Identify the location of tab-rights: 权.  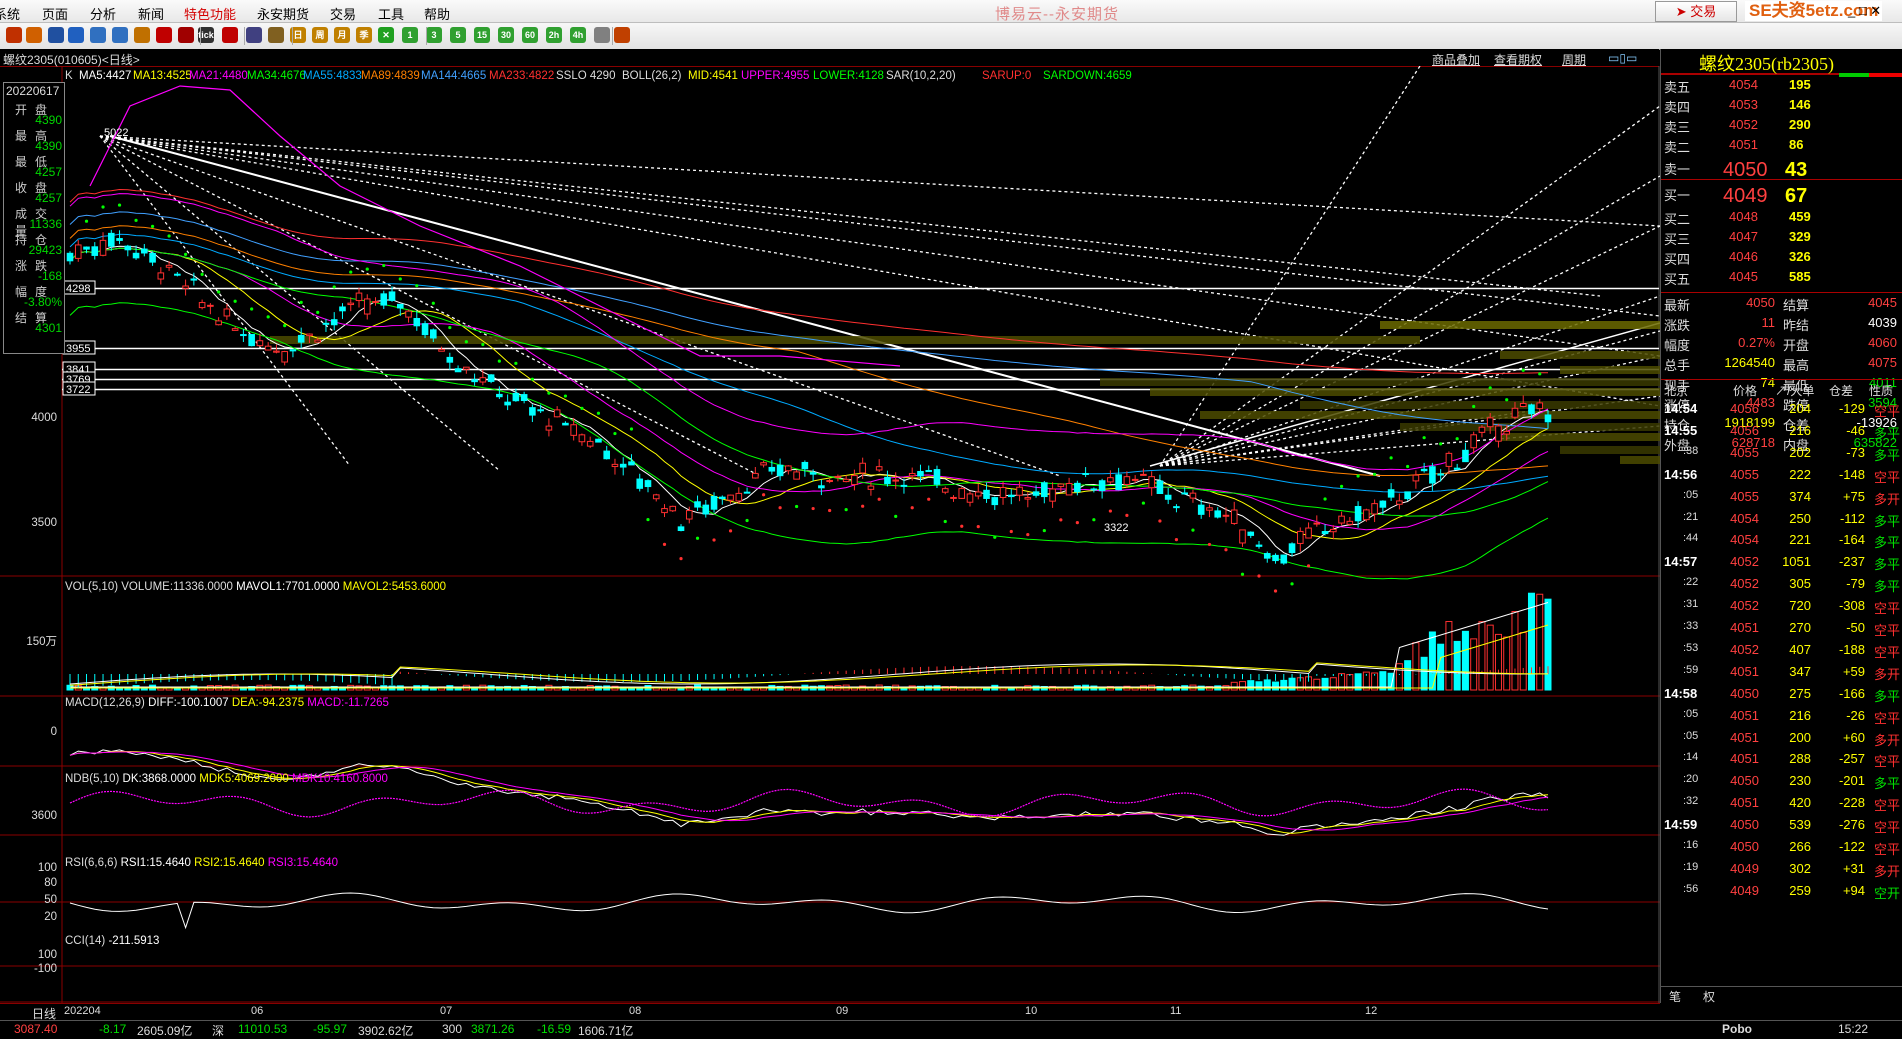
(1709, 996).